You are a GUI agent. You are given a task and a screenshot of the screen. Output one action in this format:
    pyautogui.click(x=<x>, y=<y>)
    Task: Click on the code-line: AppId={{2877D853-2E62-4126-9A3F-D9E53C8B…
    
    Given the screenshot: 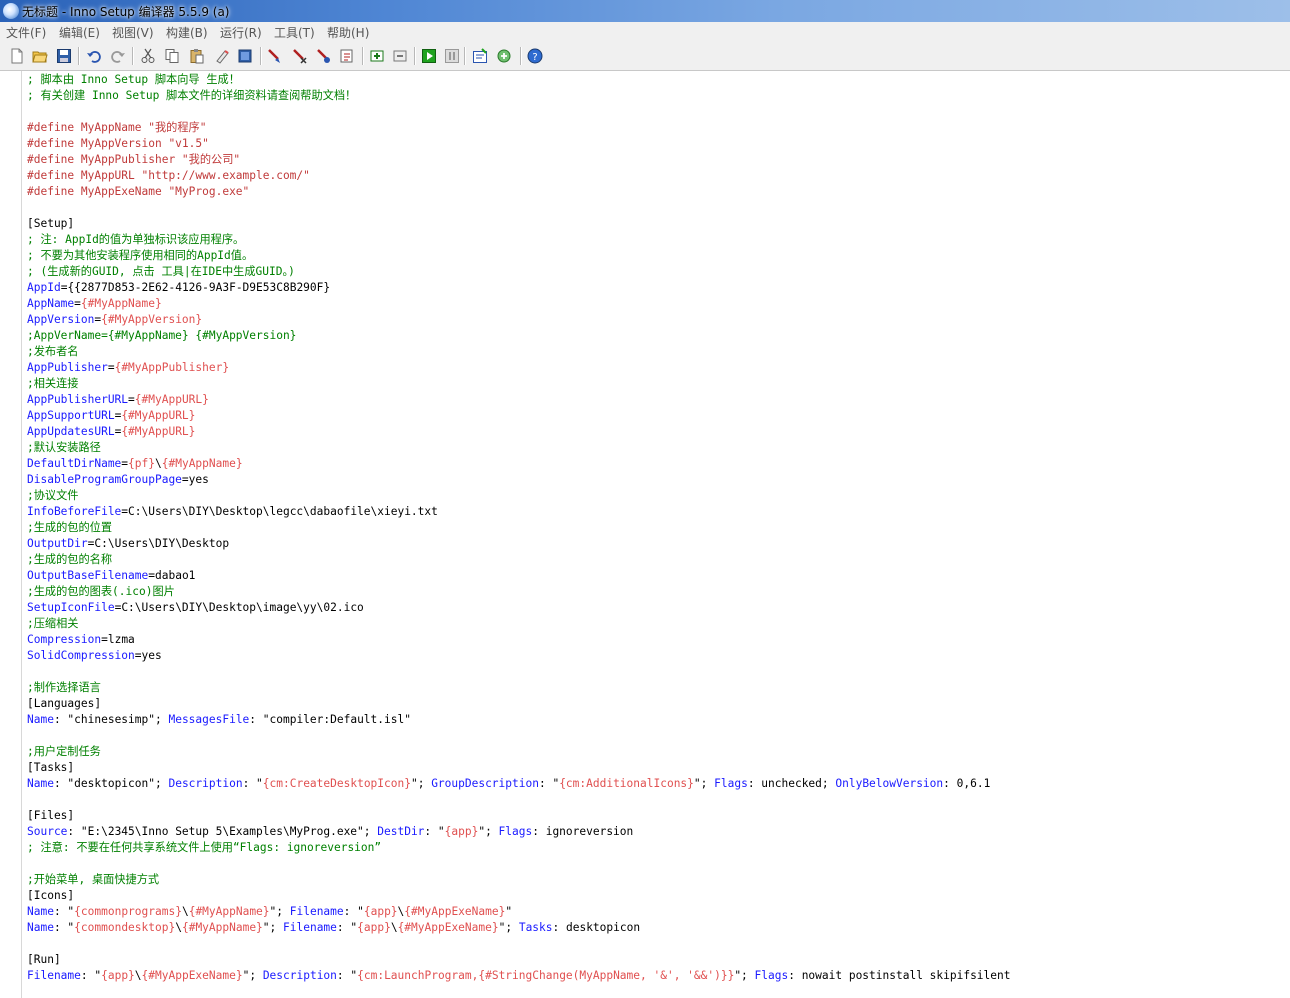 What is the action you would take?
    pyautogui.click(x=178, y=288)
    